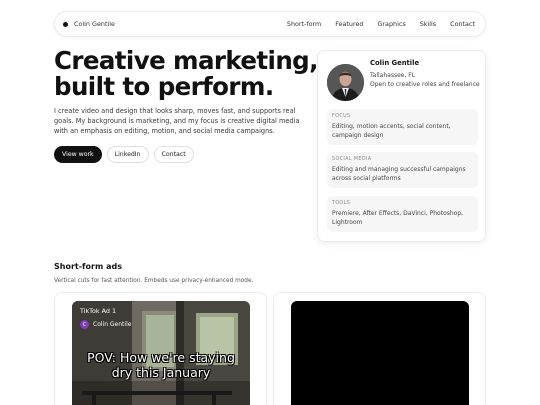 The width and height of the screenshot is (540, 405). What do you see at coordinates (127, 154) in the screenshot?
I see `linkedin-button: LinkedIn` at bounding box center [127, 154].